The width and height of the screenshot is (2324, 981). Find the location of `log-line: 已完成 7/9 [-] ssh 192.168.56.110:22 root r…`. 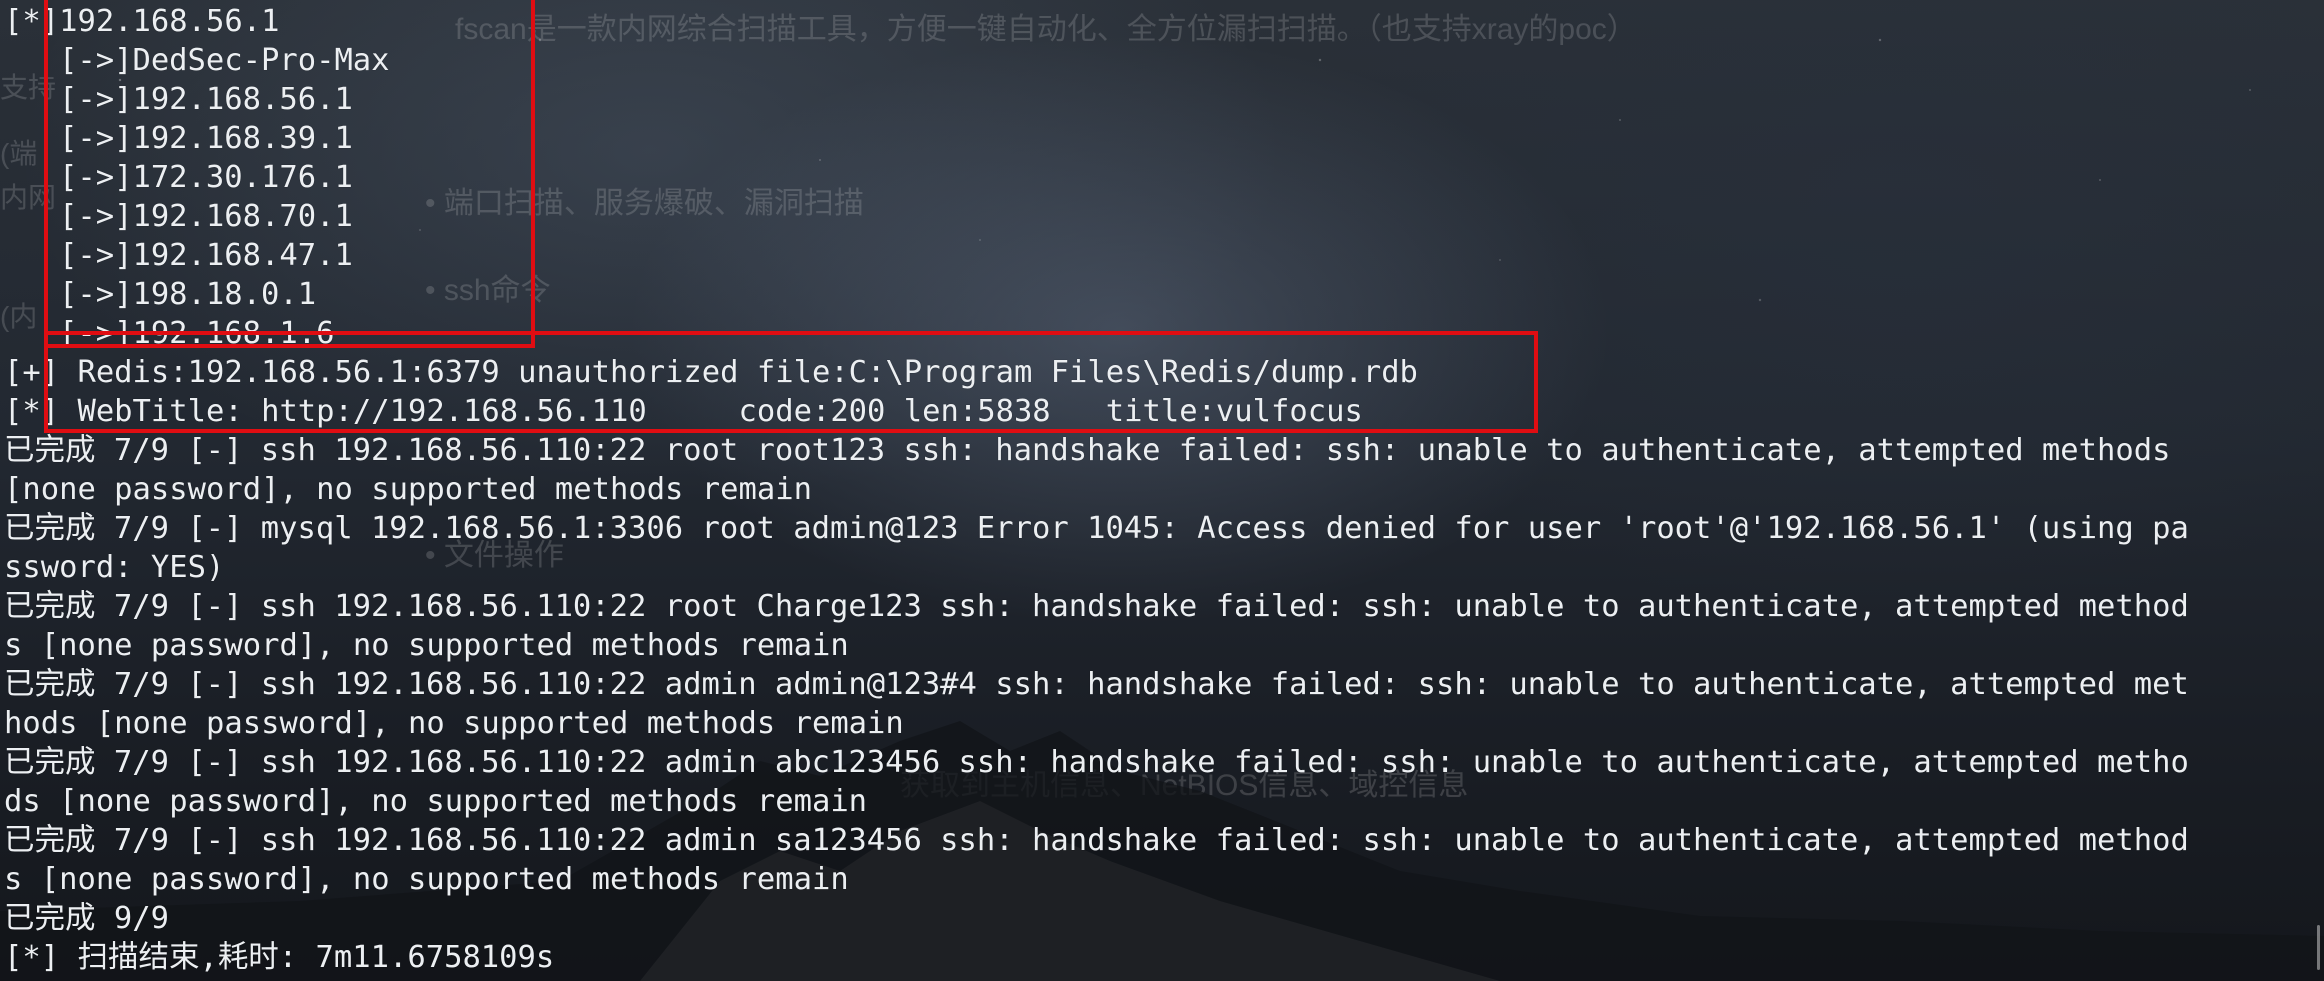

log-line: 已完成 7/9 [-] ssh 192.168.56.110:22 root r… is located at coordinates (1087, 450).